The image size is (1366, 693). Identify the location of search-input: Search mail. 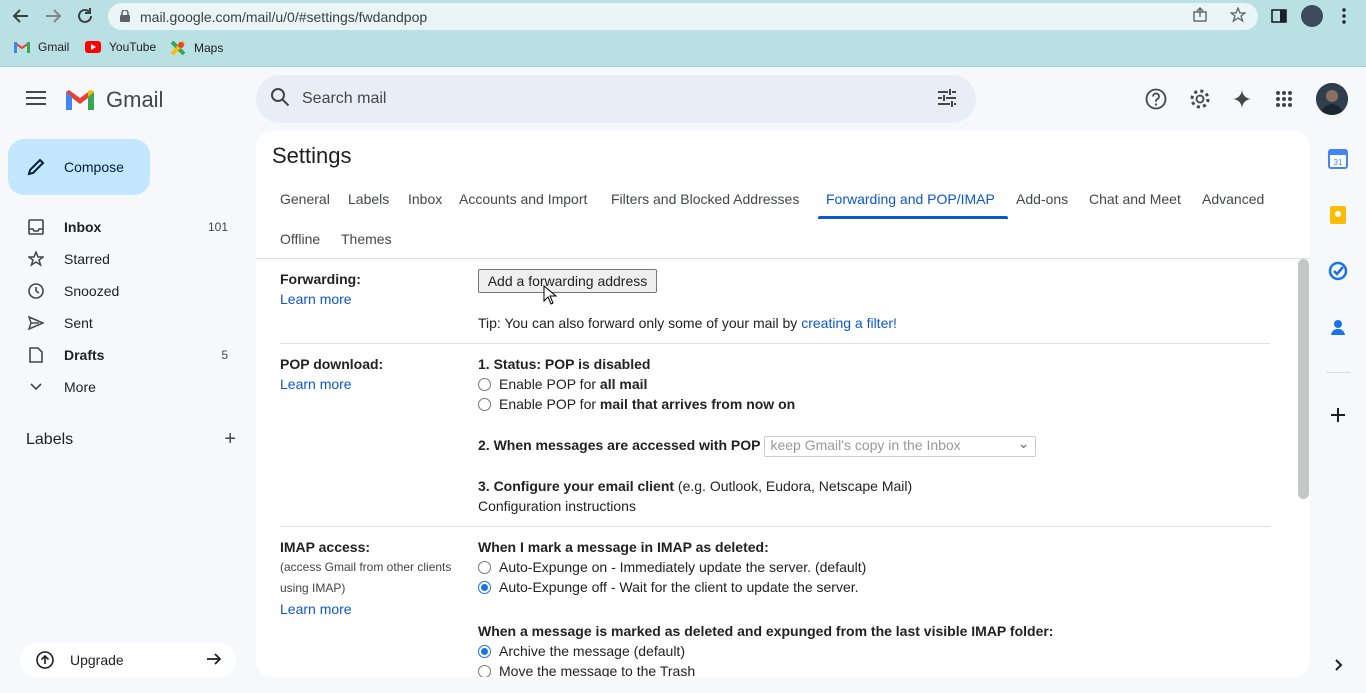
(344, 99).